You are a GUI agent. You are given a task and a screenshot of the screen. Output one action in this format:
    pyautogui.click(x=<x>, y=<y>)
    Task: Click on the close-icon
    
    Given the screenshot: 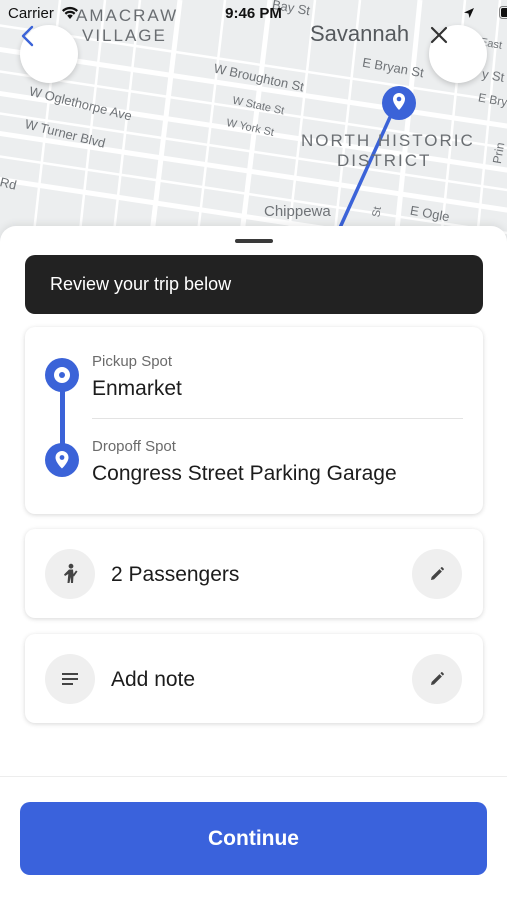 What is the action you would take?
    pyautogui.click(x=439, y=35)
    